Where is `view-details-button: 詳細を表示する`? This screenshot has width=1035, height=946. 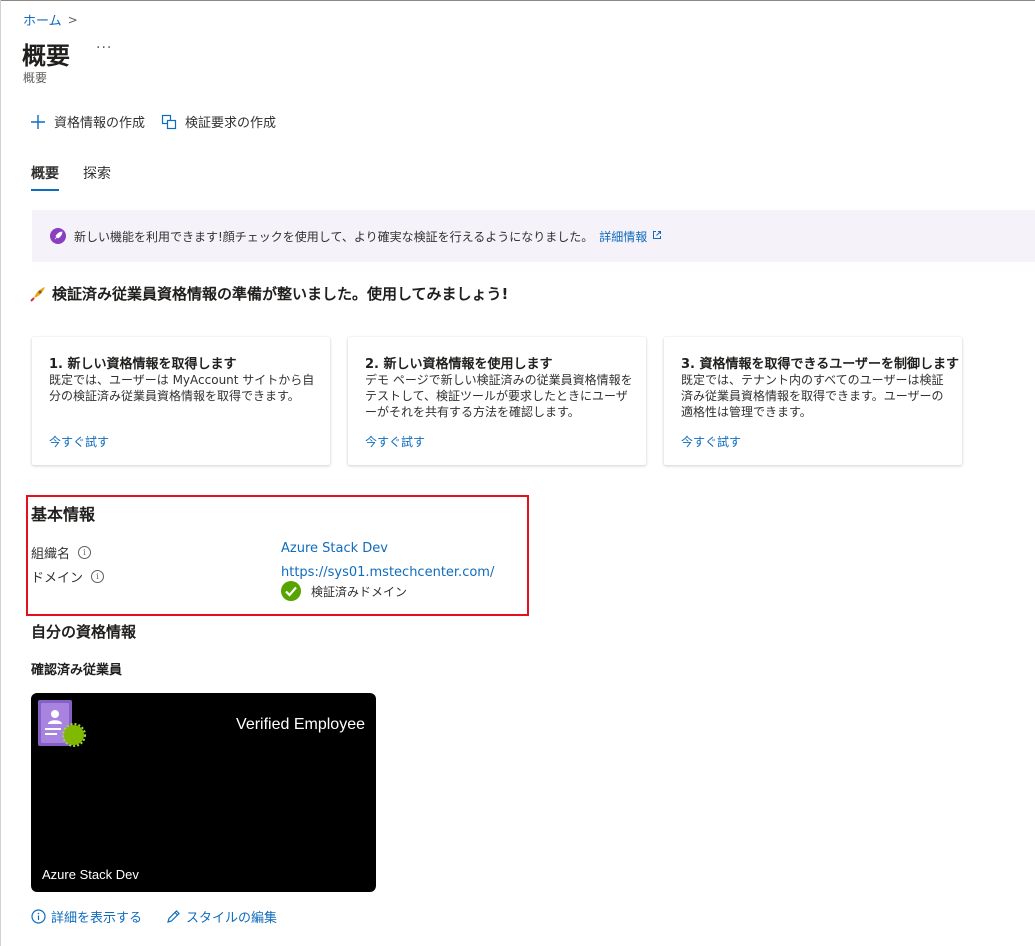 view-details-button: 詳細を表示する is located at coordinates (86, 916).